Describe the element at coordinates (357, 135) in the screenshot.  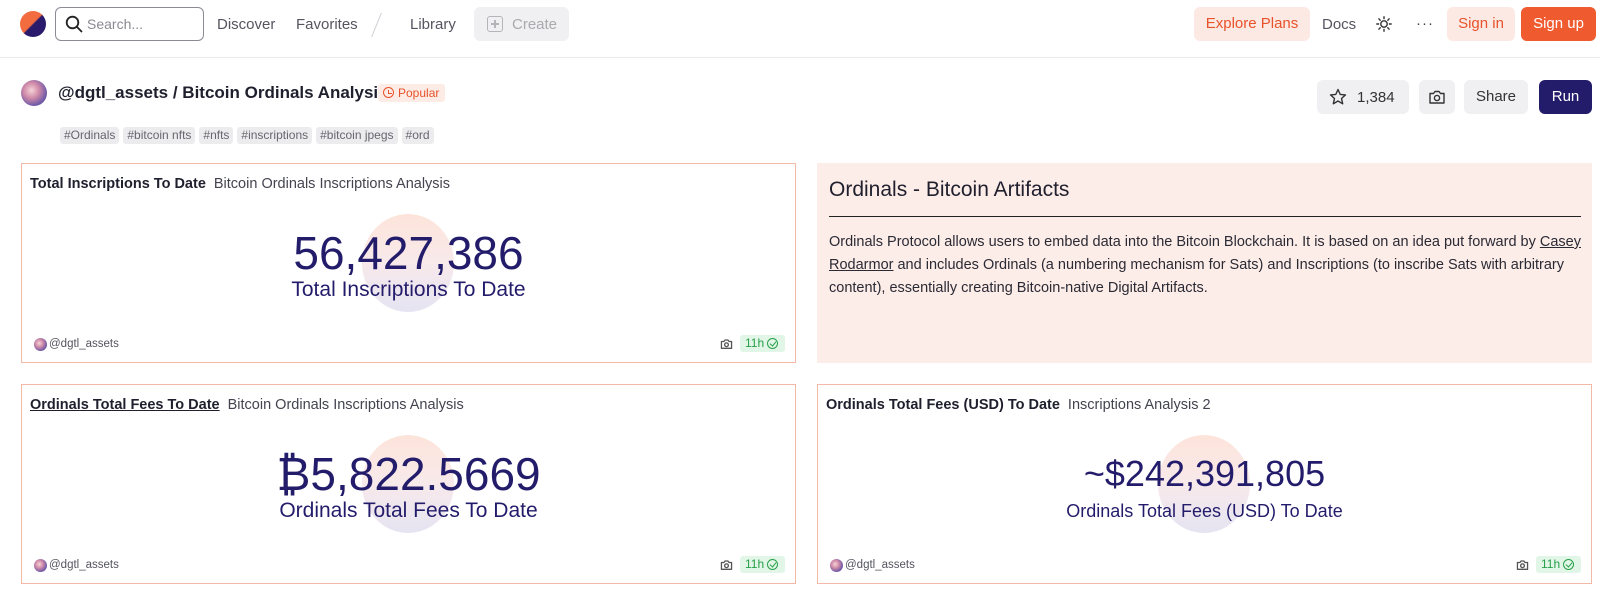
I see `tag-bitcoin-jpegs: #bitcoin jpegs` at that location.